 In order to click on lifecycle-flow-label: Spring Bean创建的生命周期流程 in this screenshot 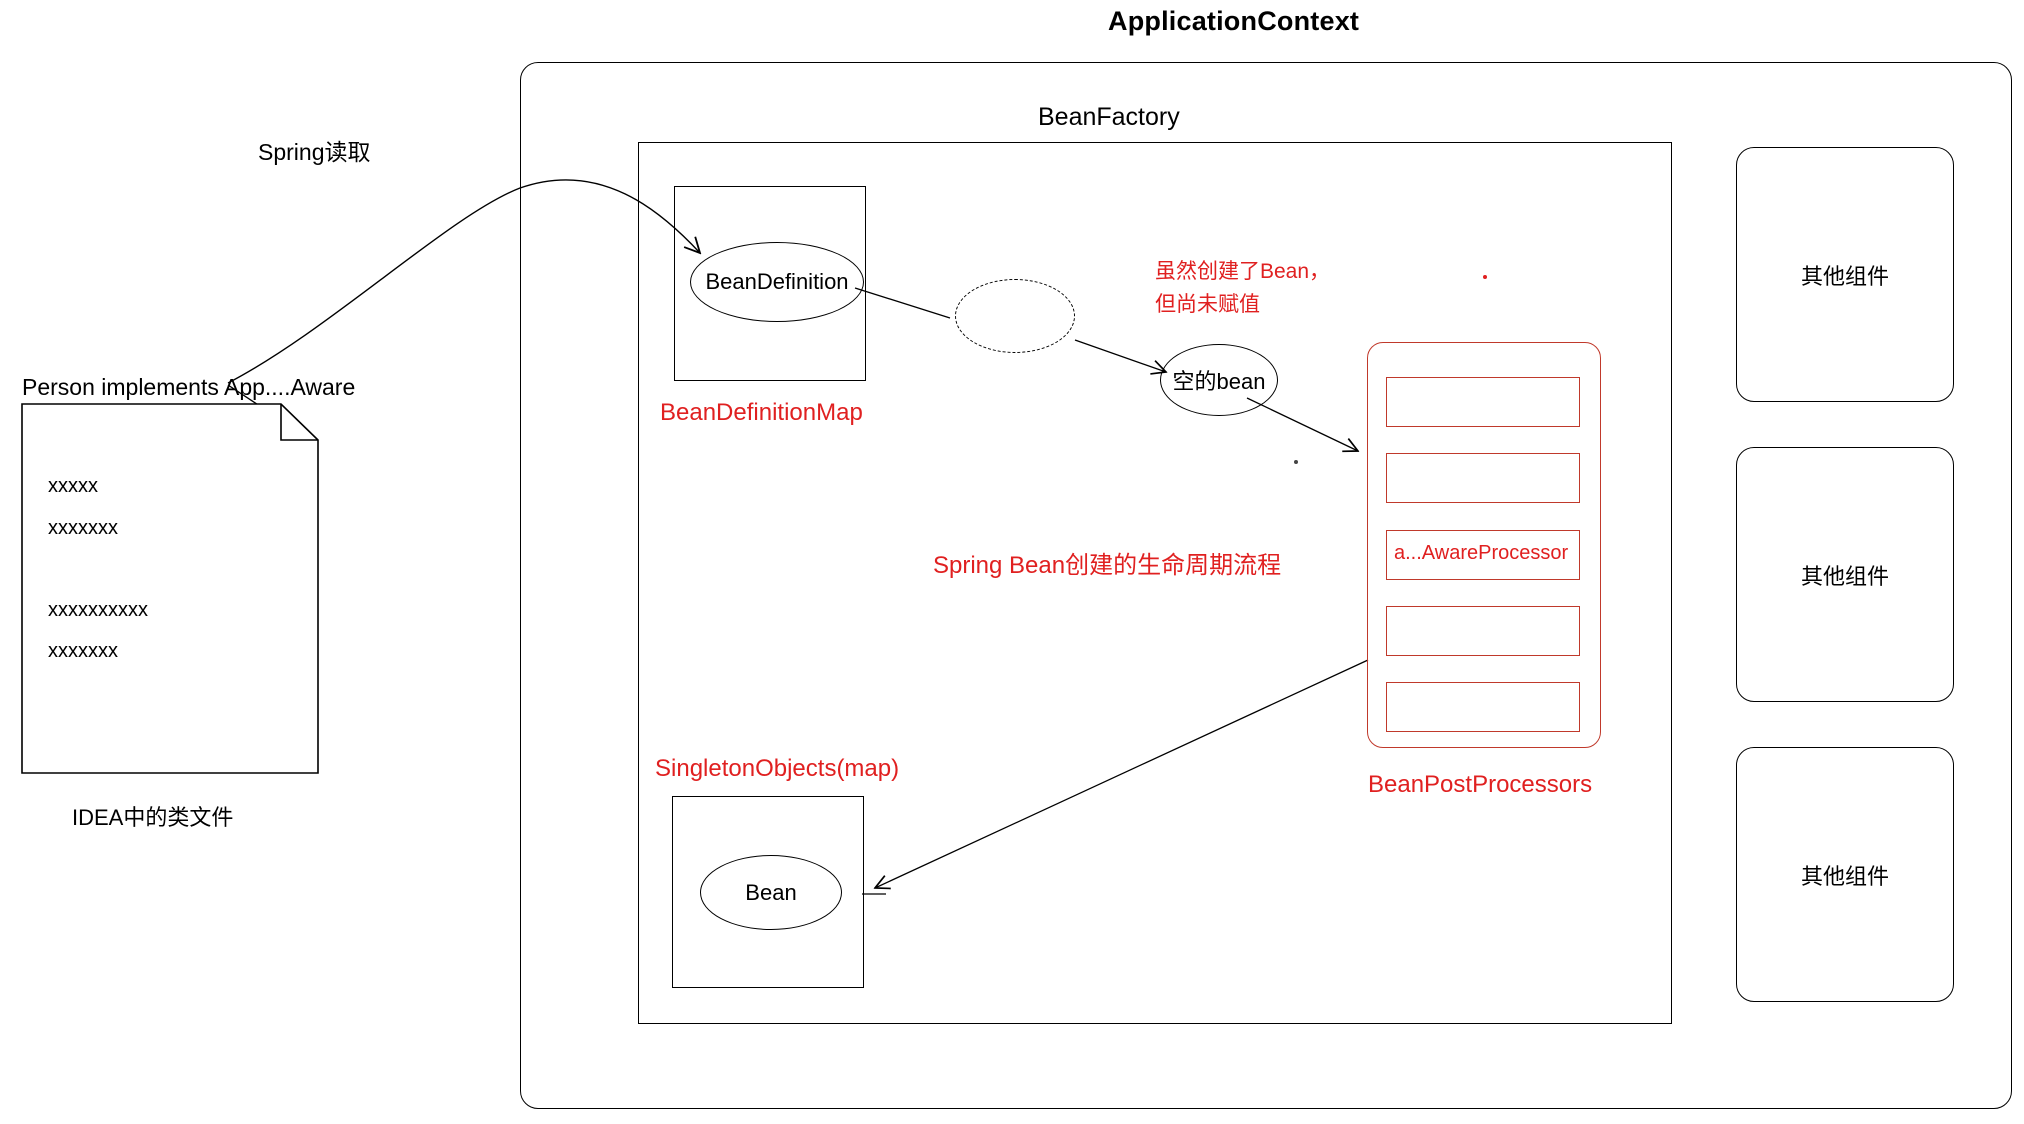, I will do `click(1107, 565)`.